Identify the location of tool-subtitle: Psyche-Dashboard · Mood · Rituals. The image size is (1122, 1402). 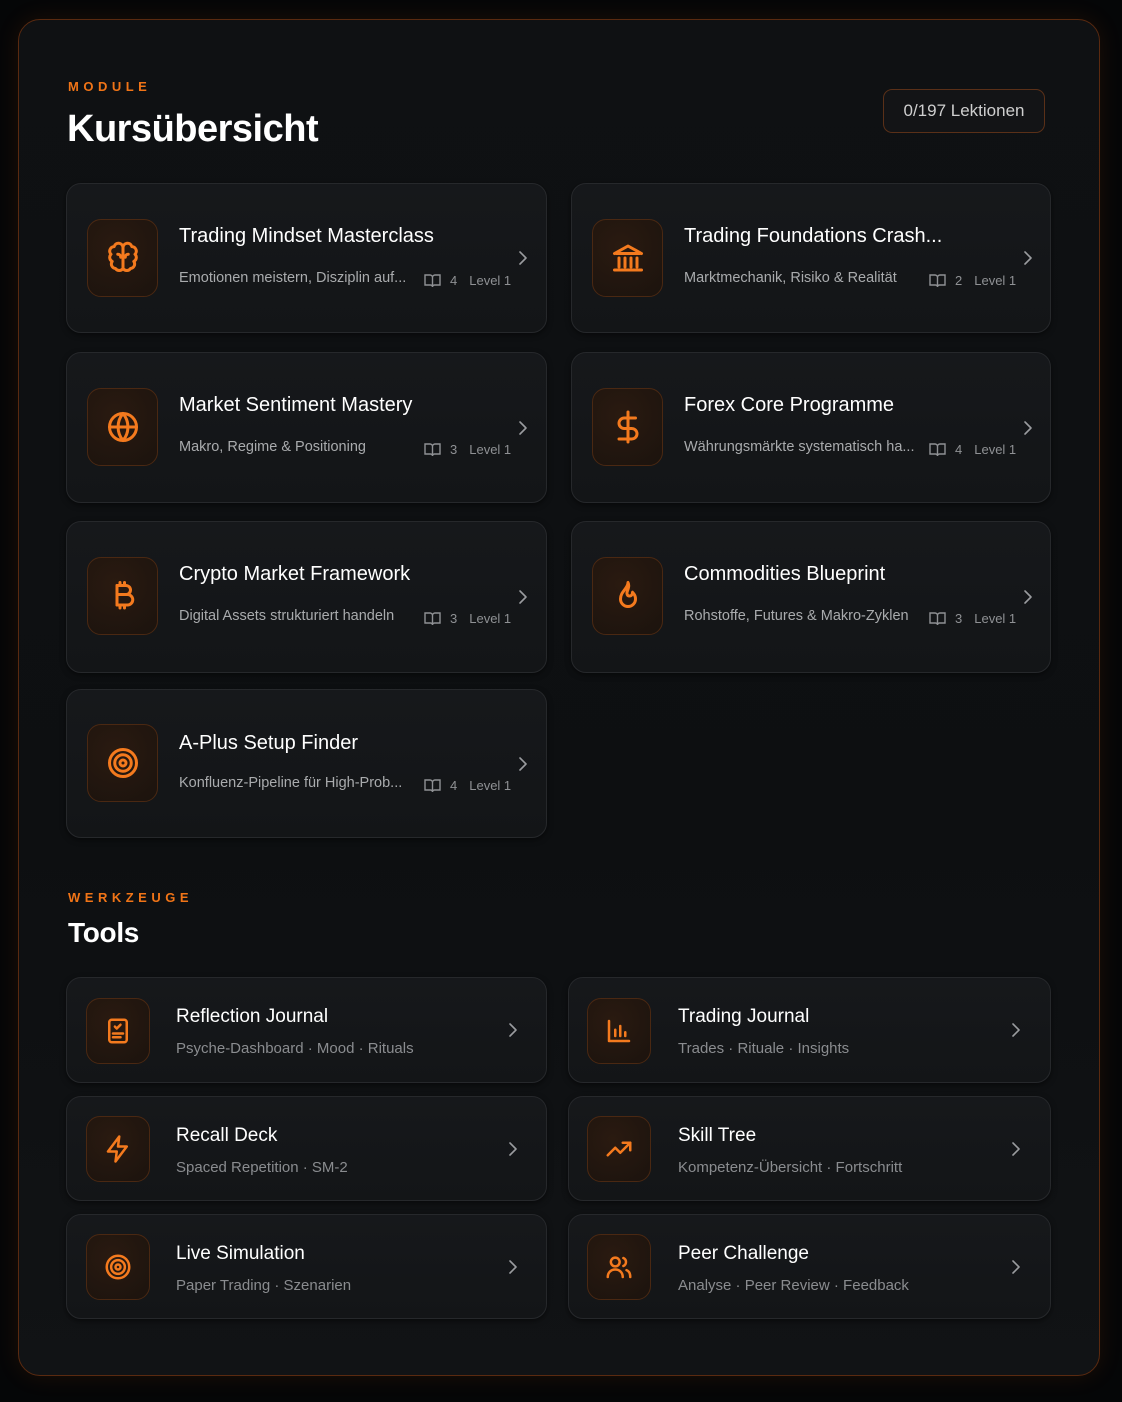
(295, 1048).